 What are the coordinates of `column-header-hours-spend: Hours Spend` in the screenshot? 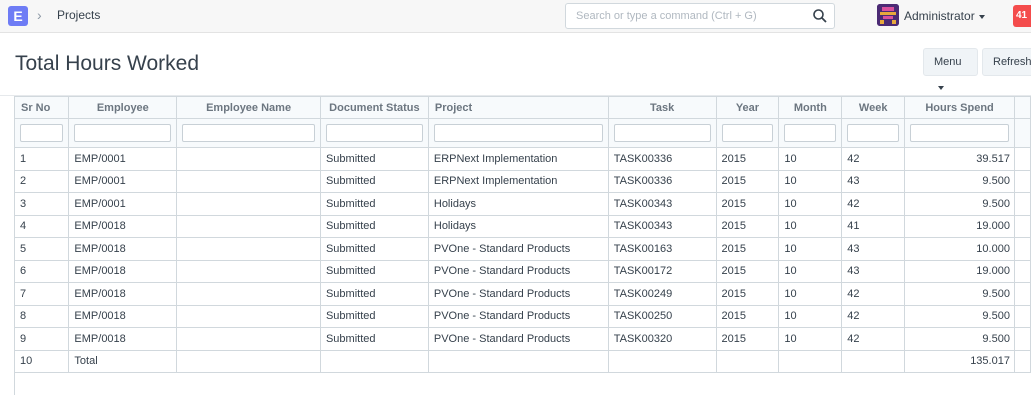 It's located at (959, 107).